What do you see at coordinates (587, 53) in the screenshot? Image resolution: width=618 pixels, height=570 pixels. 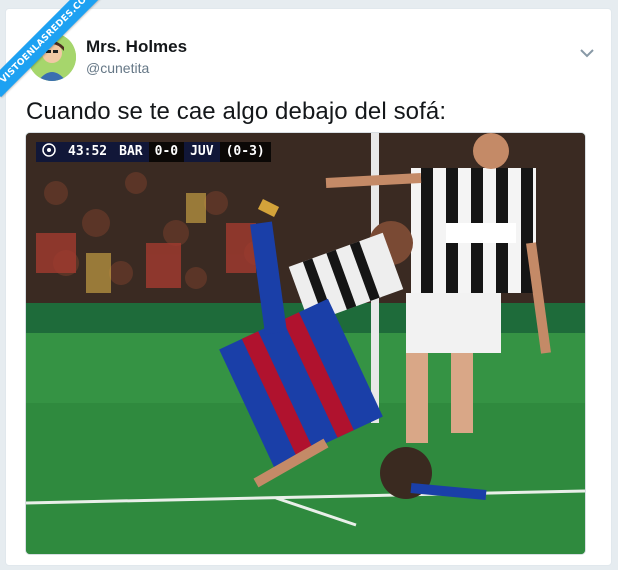 I see `chevron-down-icon` at bounding box center [587, 53].